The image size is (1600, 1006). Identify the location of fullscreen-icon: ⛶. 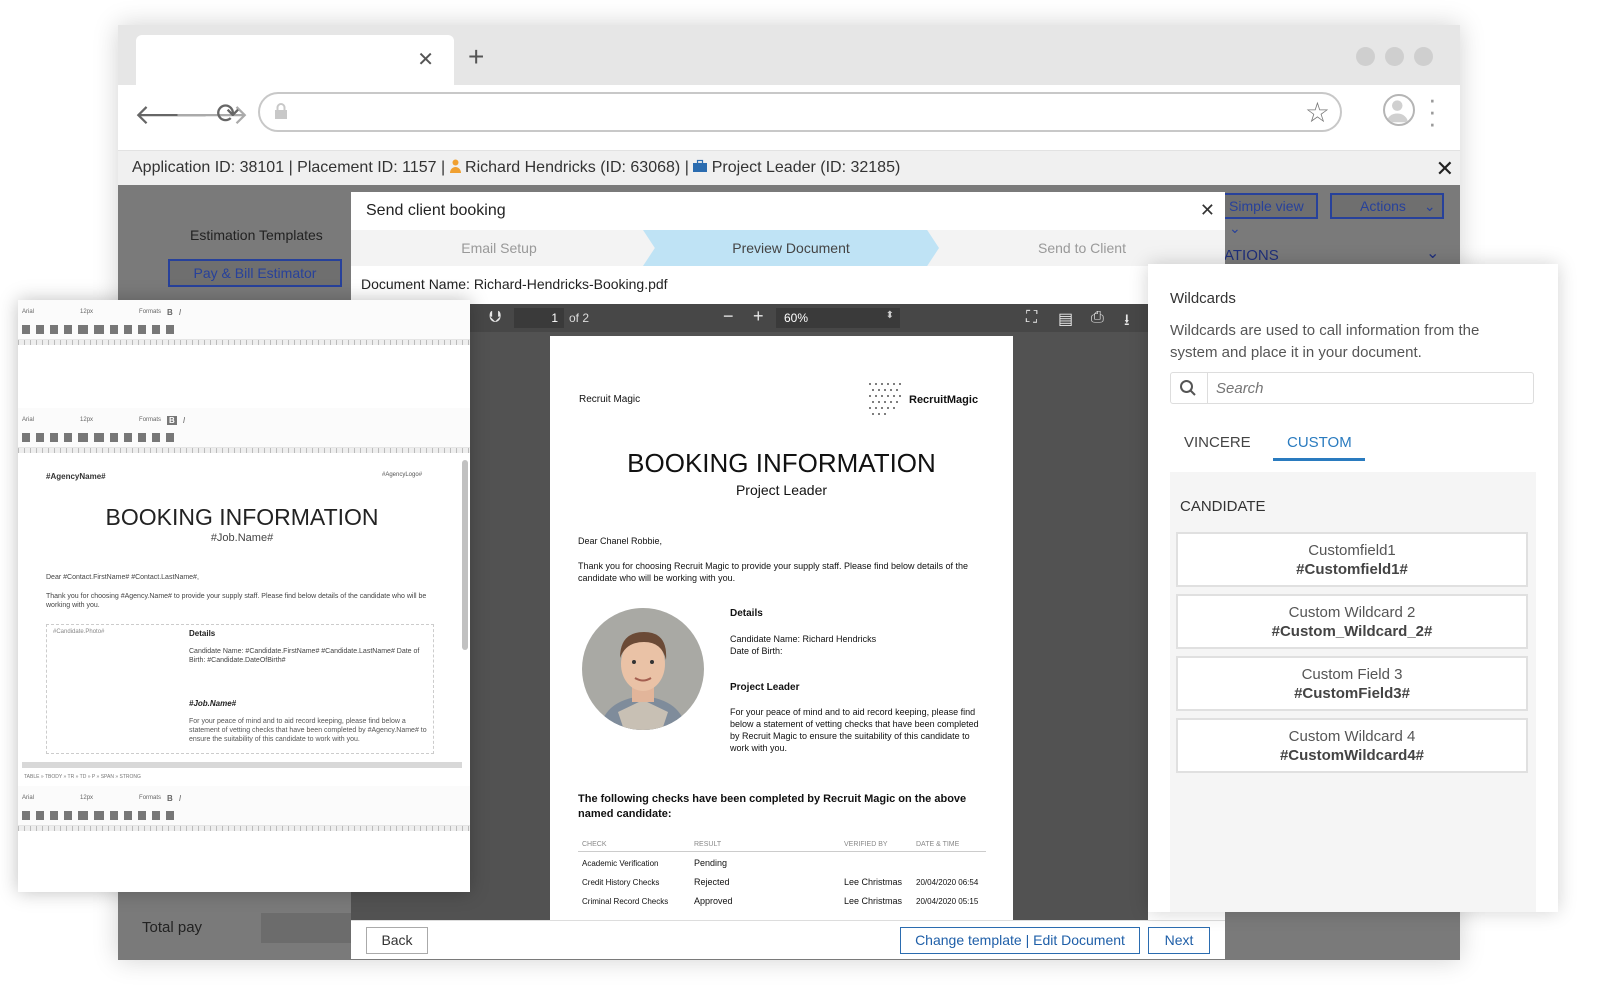
(1031, 318).